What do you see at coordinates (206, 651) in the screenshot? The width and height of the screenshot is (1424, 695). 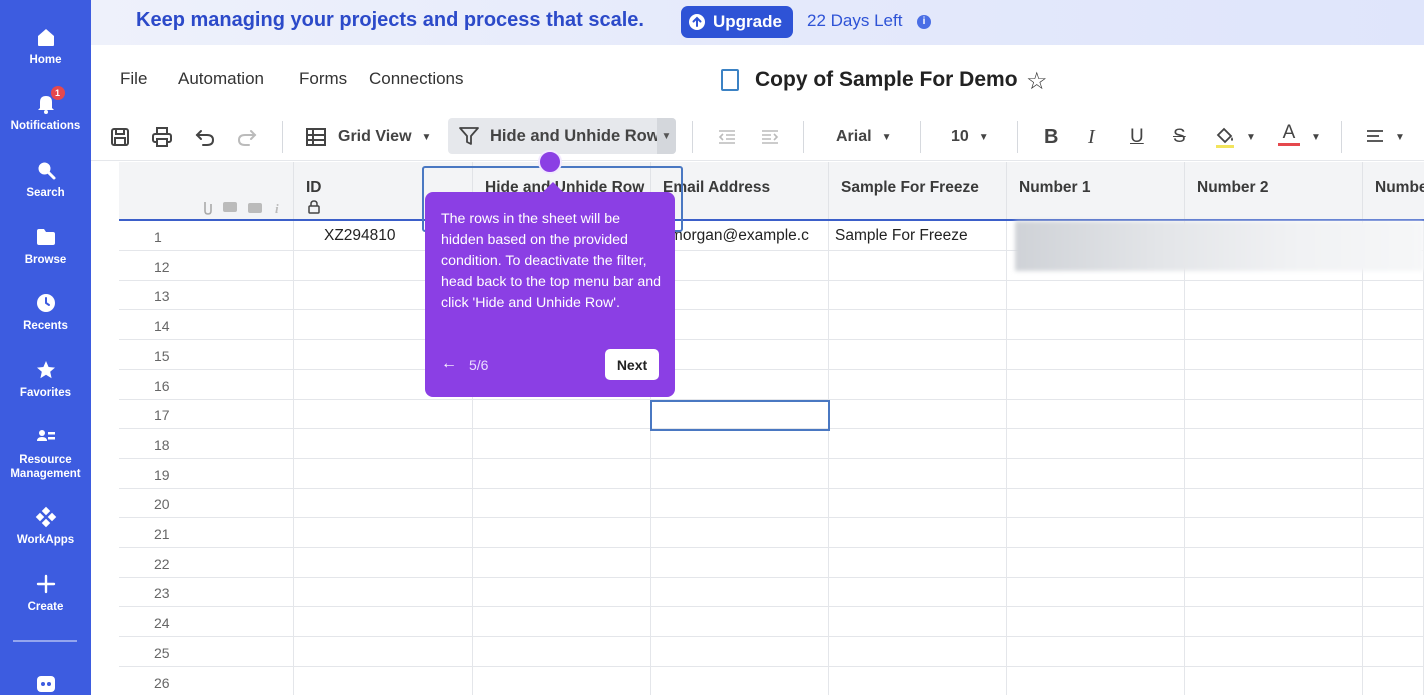 I see `row-number: 25` at bounding box center [206, 651].